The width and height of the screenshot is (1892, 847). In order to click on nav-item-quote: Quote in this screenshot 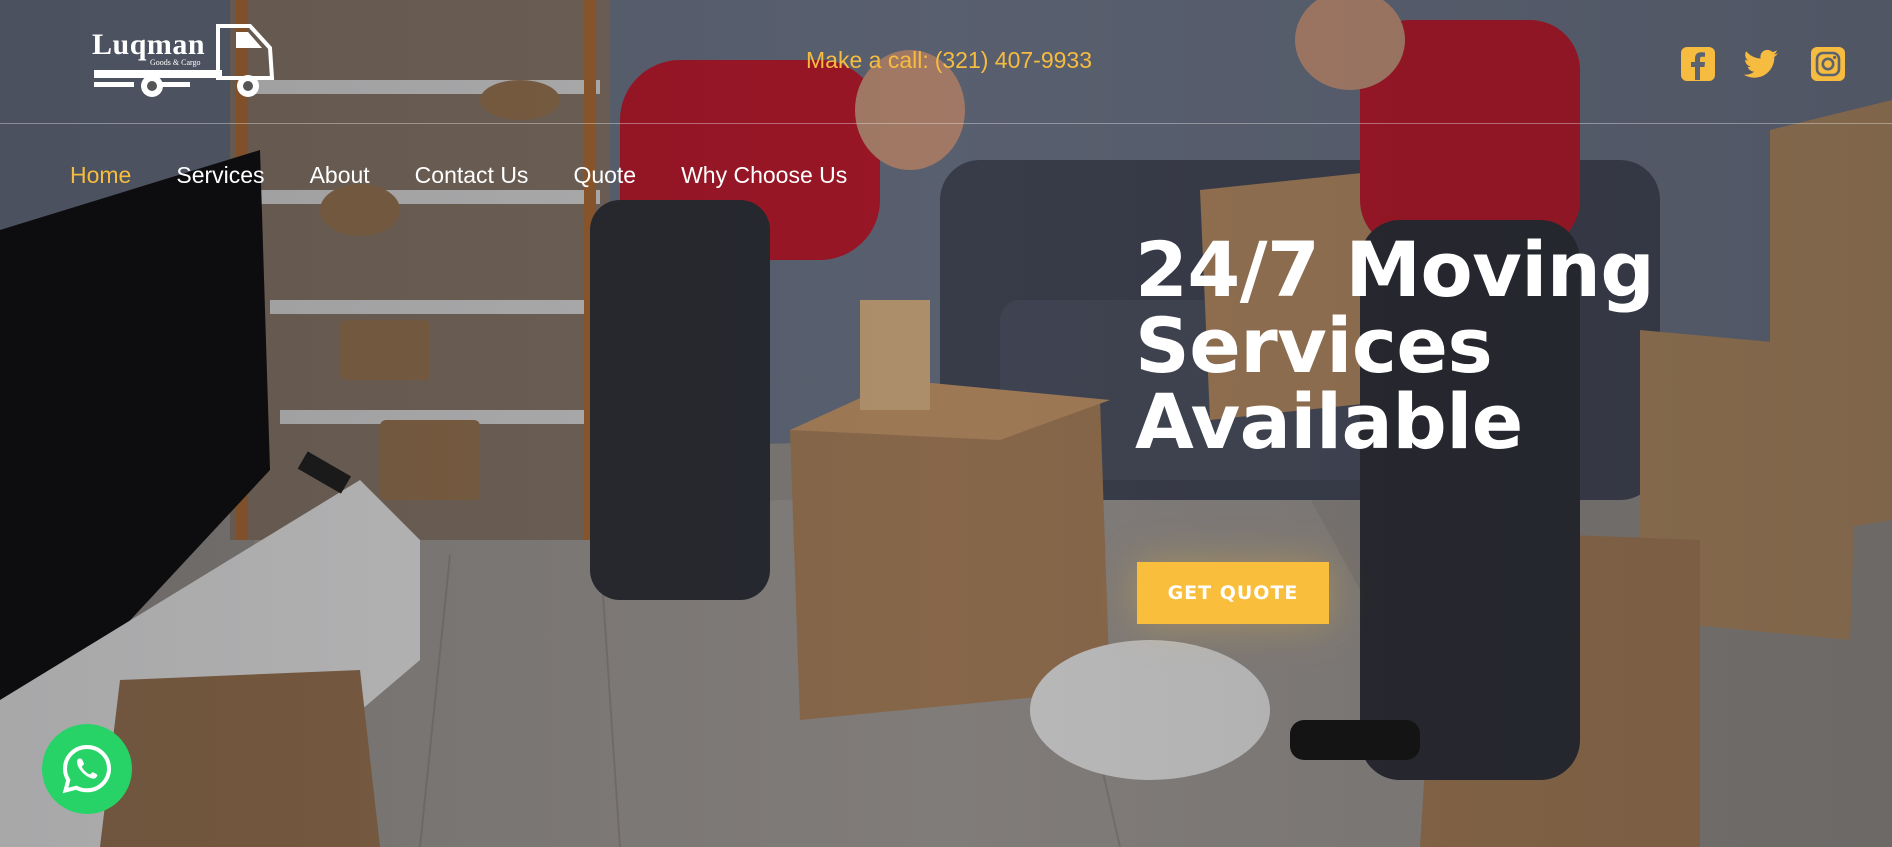, I will do `click(604, 175)`.